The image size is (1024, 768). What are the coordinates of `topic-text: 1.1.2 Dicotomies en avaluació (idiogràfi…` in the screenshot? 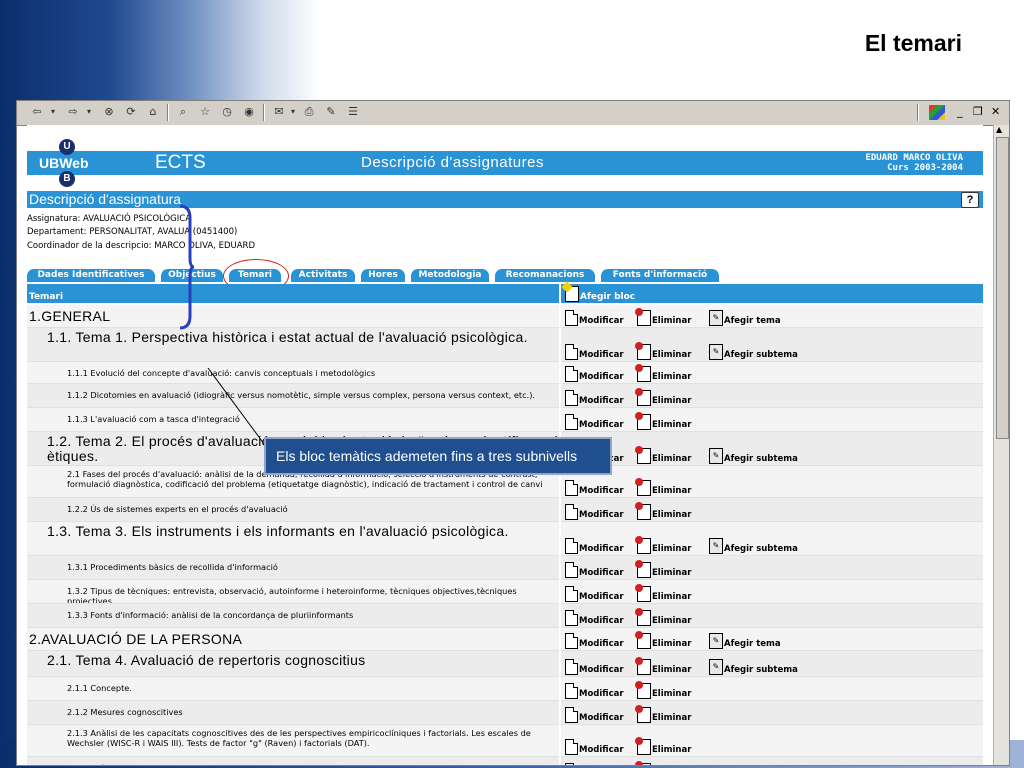 It's located at (301, 395).